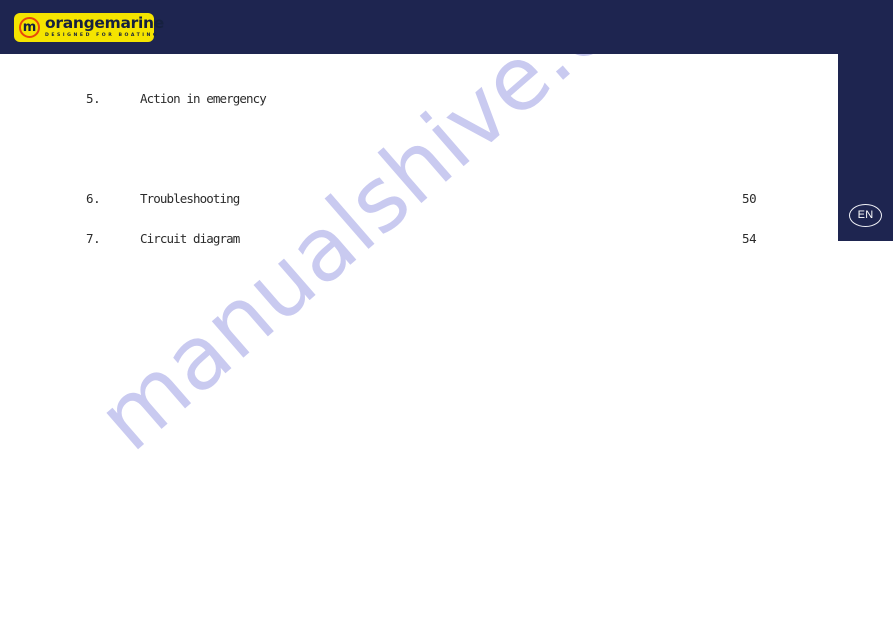 This screenshot has width=893, height=629. Describe the element at coordinates (749, 198) in the screenshot. I see `toc-entry-page-number: 50` at that location.